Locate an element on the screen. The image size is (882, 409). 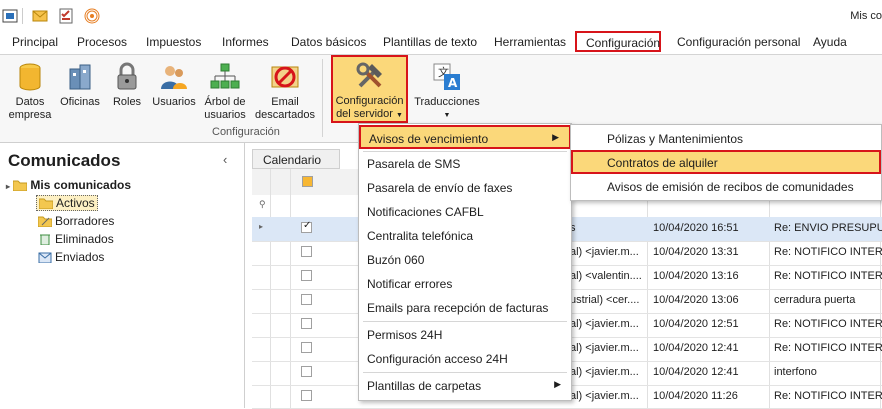
row-date: 10/04/2020 12:41 is located at coordinates (696, 348).